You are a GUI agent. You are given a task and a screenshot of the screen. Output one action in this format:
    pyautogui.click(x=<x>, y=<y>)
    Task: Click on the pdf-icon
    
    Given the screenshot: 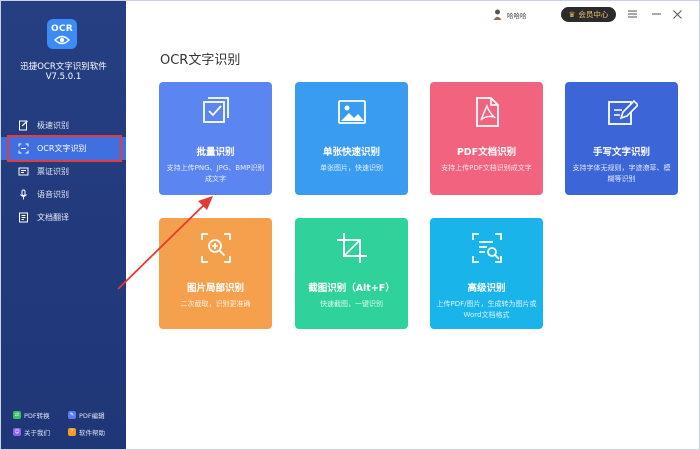 What is the action you would take?
    pyautogui.click(x=487, y=112)
    